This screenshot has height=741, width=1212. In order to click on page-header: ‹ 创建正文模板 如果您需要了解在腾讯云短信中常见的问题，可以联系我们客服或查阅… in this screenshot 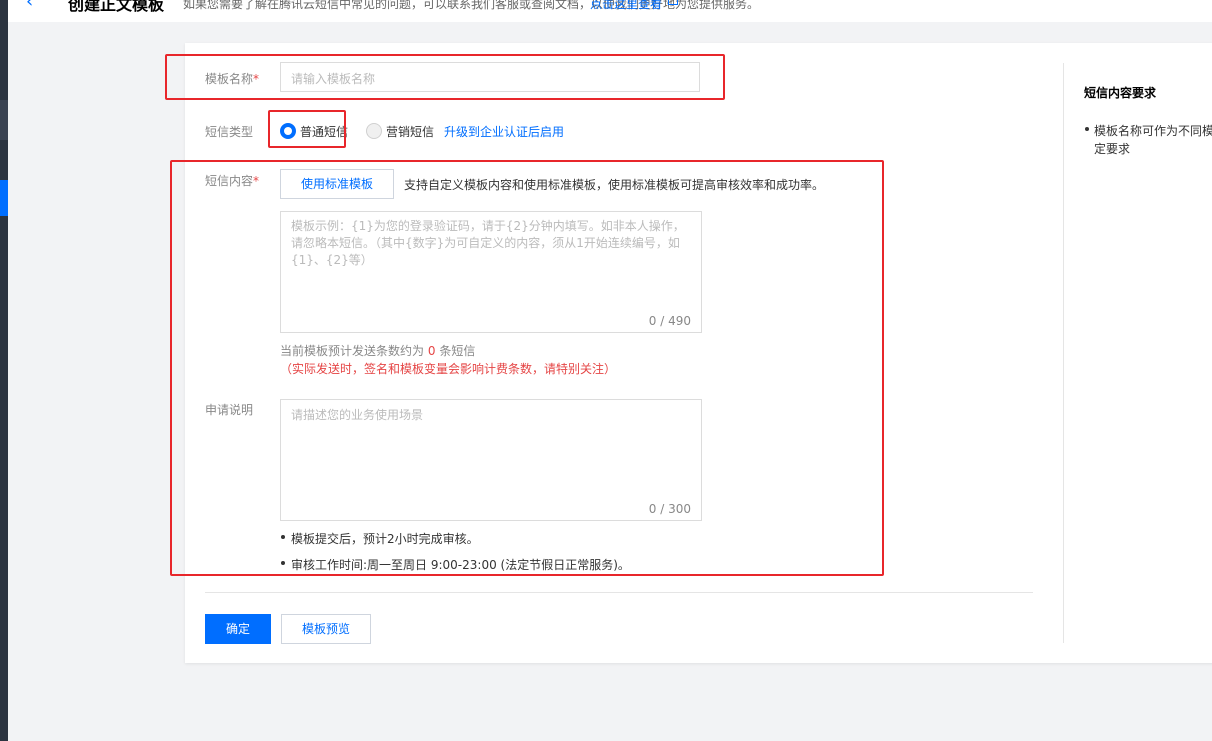, I will do `click(610, 11)`.